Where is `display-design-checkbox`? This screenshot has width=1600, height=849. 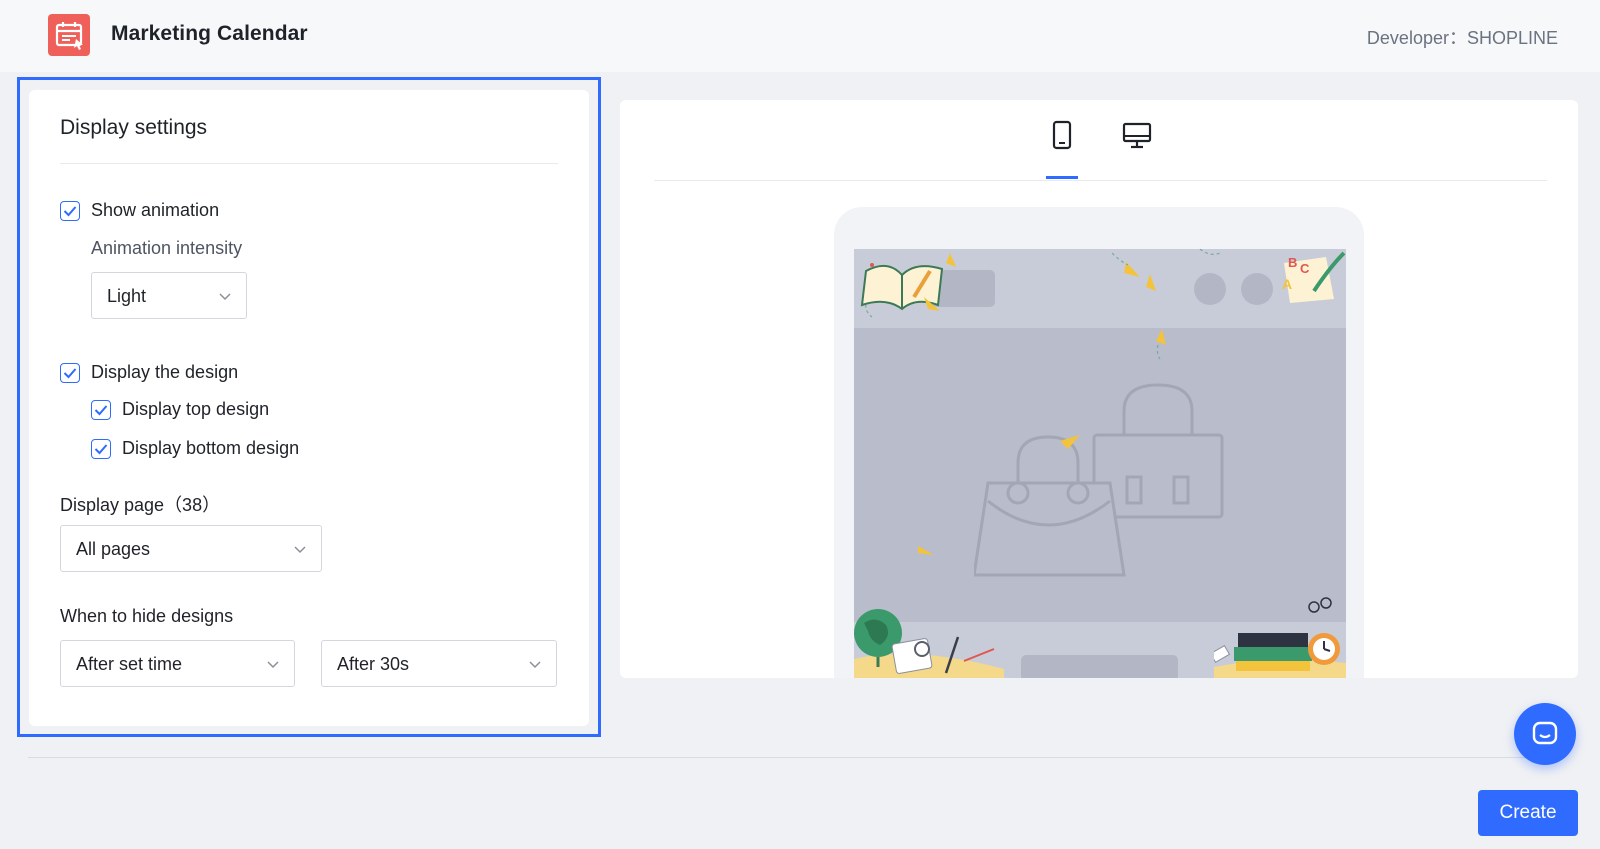 display-design-checkbox is located at coordinates (70, 373).